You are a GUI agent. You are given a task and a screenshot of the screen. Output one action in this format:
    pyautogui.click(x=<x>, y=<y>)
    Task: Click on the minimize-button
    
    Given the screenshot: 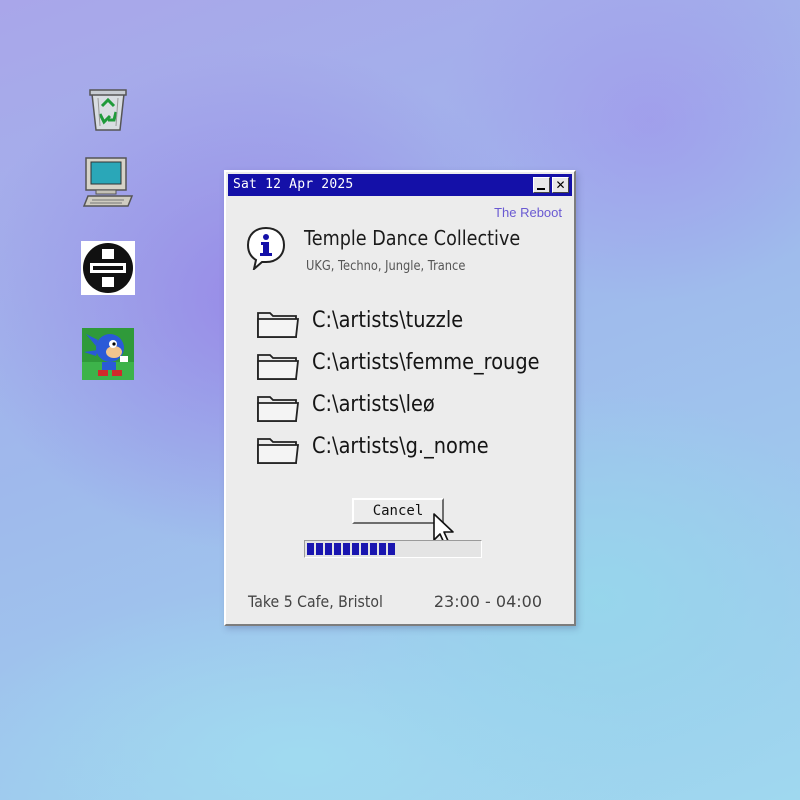 What is the action you would take?
    pyautogui.click(x=541, y=185)
    